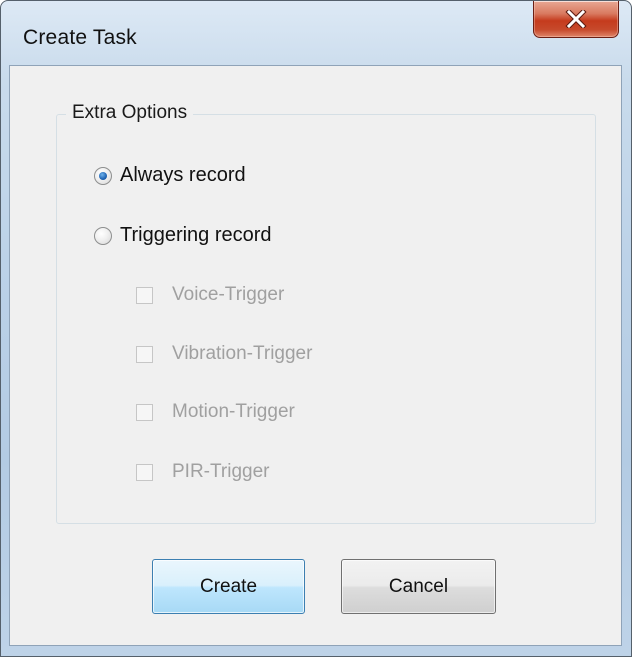 The width and height of the screenshot is (632, 657). What do you see at coordinates (228, 586) in the screenshot?
I see `create-button: Create` at bounding box center [228, 586].